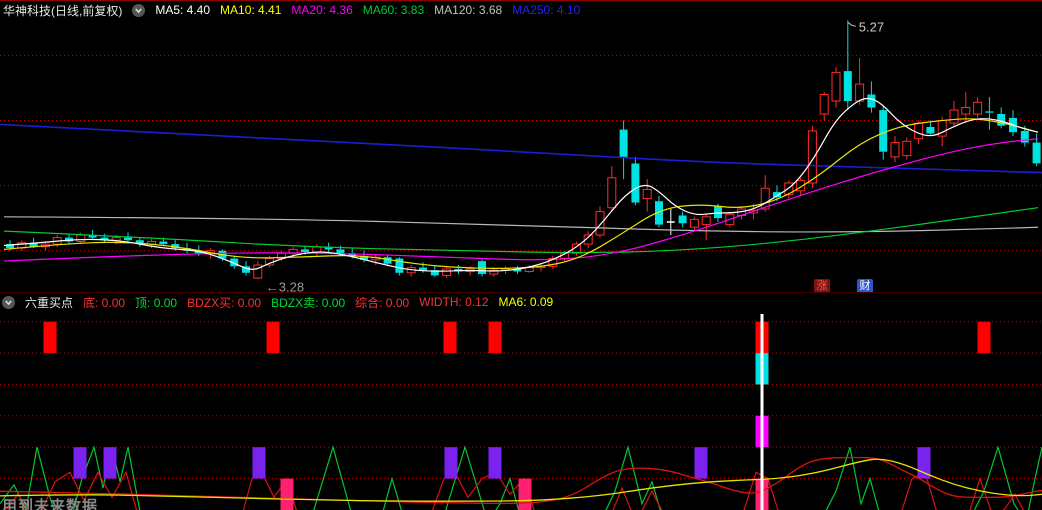  What do you see at coordinates (822, 286) in the screenshot?
I see `watermark-badge-zhang: 涨` at bounding box center [822, 286].